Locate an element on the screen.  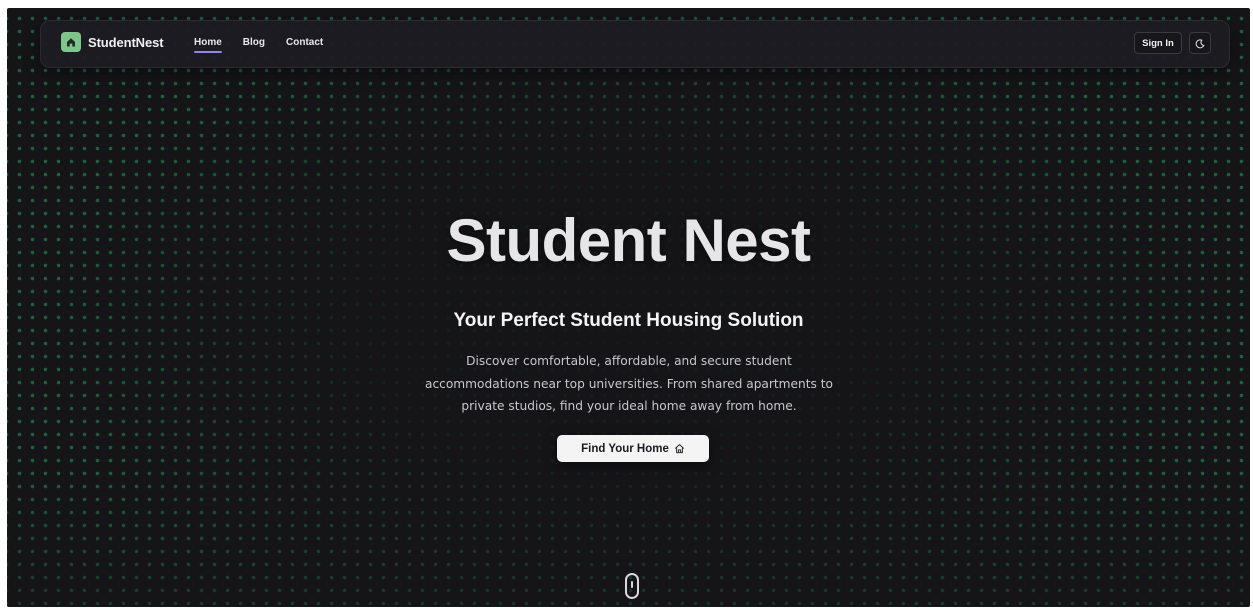
scroll-wheel-dot is located at coordinates (632, 584).